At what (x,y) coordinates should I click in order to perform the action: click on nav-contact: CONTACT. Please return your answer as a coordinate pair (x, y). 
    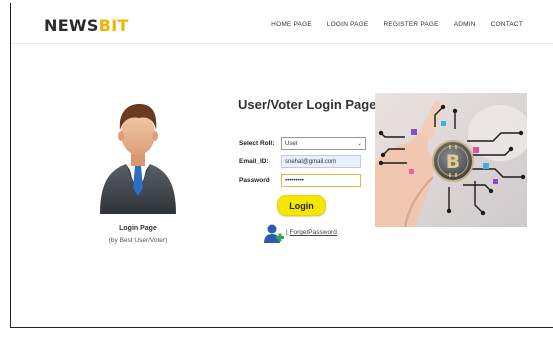
    Looking at the image, I should click on (507, 24).